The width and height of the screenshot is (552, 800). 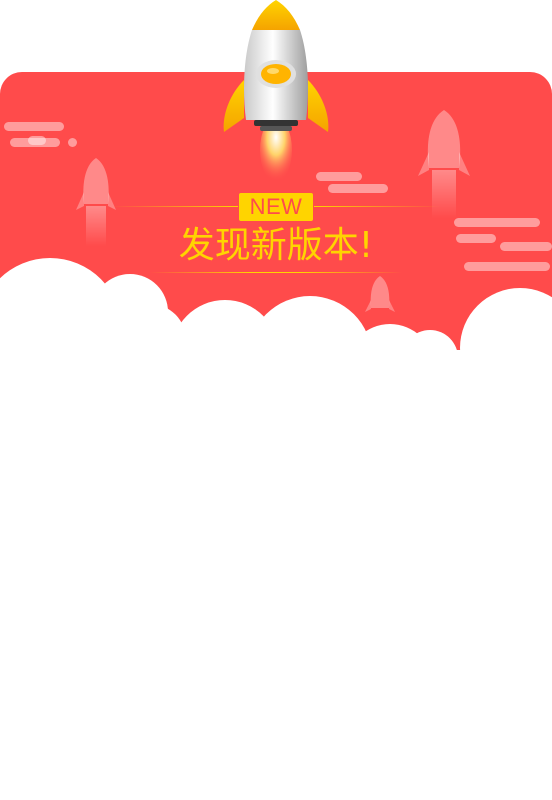 What do you see at coordinates (276, 90) in the screenshot?
I see `rocket-icon` at bounding box center [276, 90].